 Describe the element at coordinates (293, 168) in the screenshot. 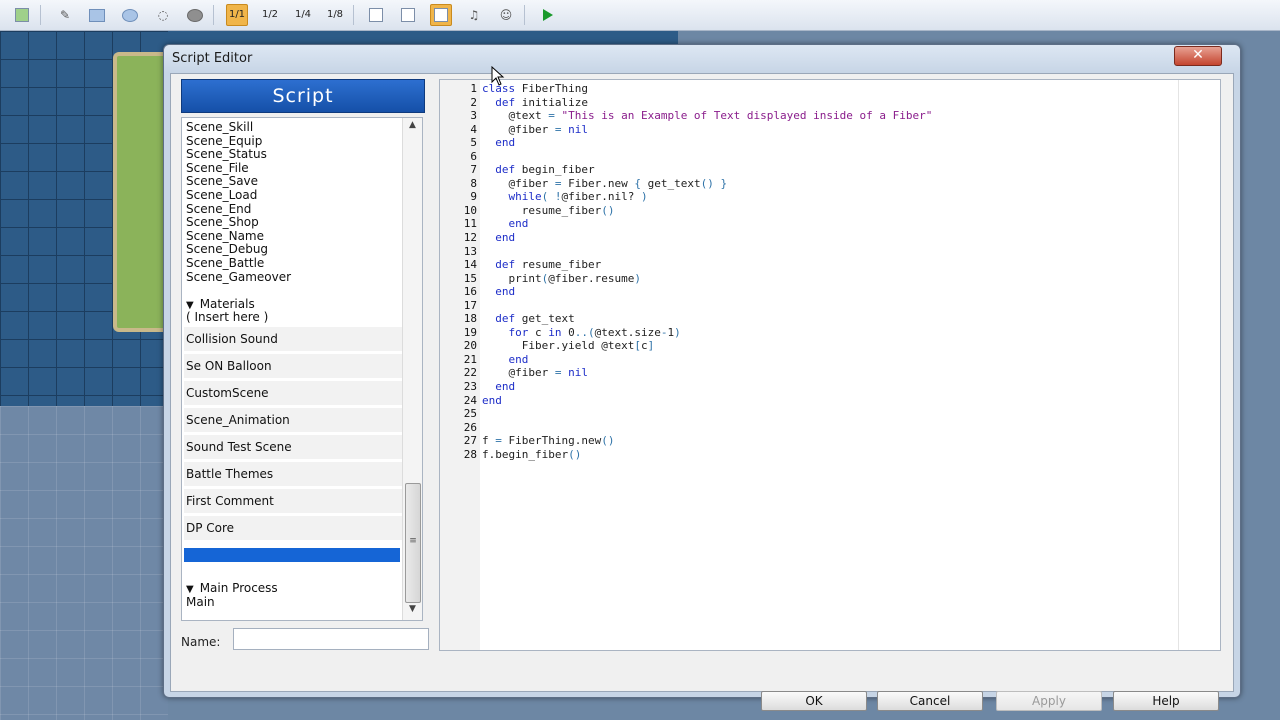

I see `script-item-scene-file: Scene_File` at that location.